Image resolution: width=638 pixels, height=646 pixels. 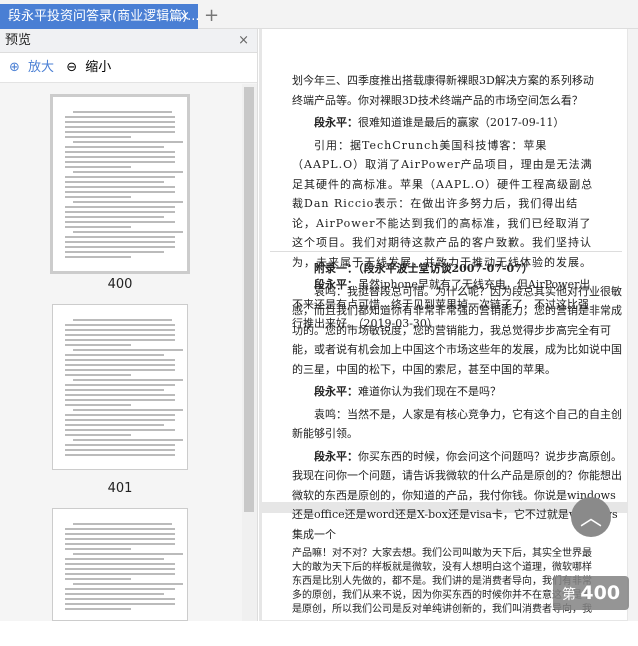 I want to click on zoom-in-button: ⊕ 放大, so click(x=33, y=67).